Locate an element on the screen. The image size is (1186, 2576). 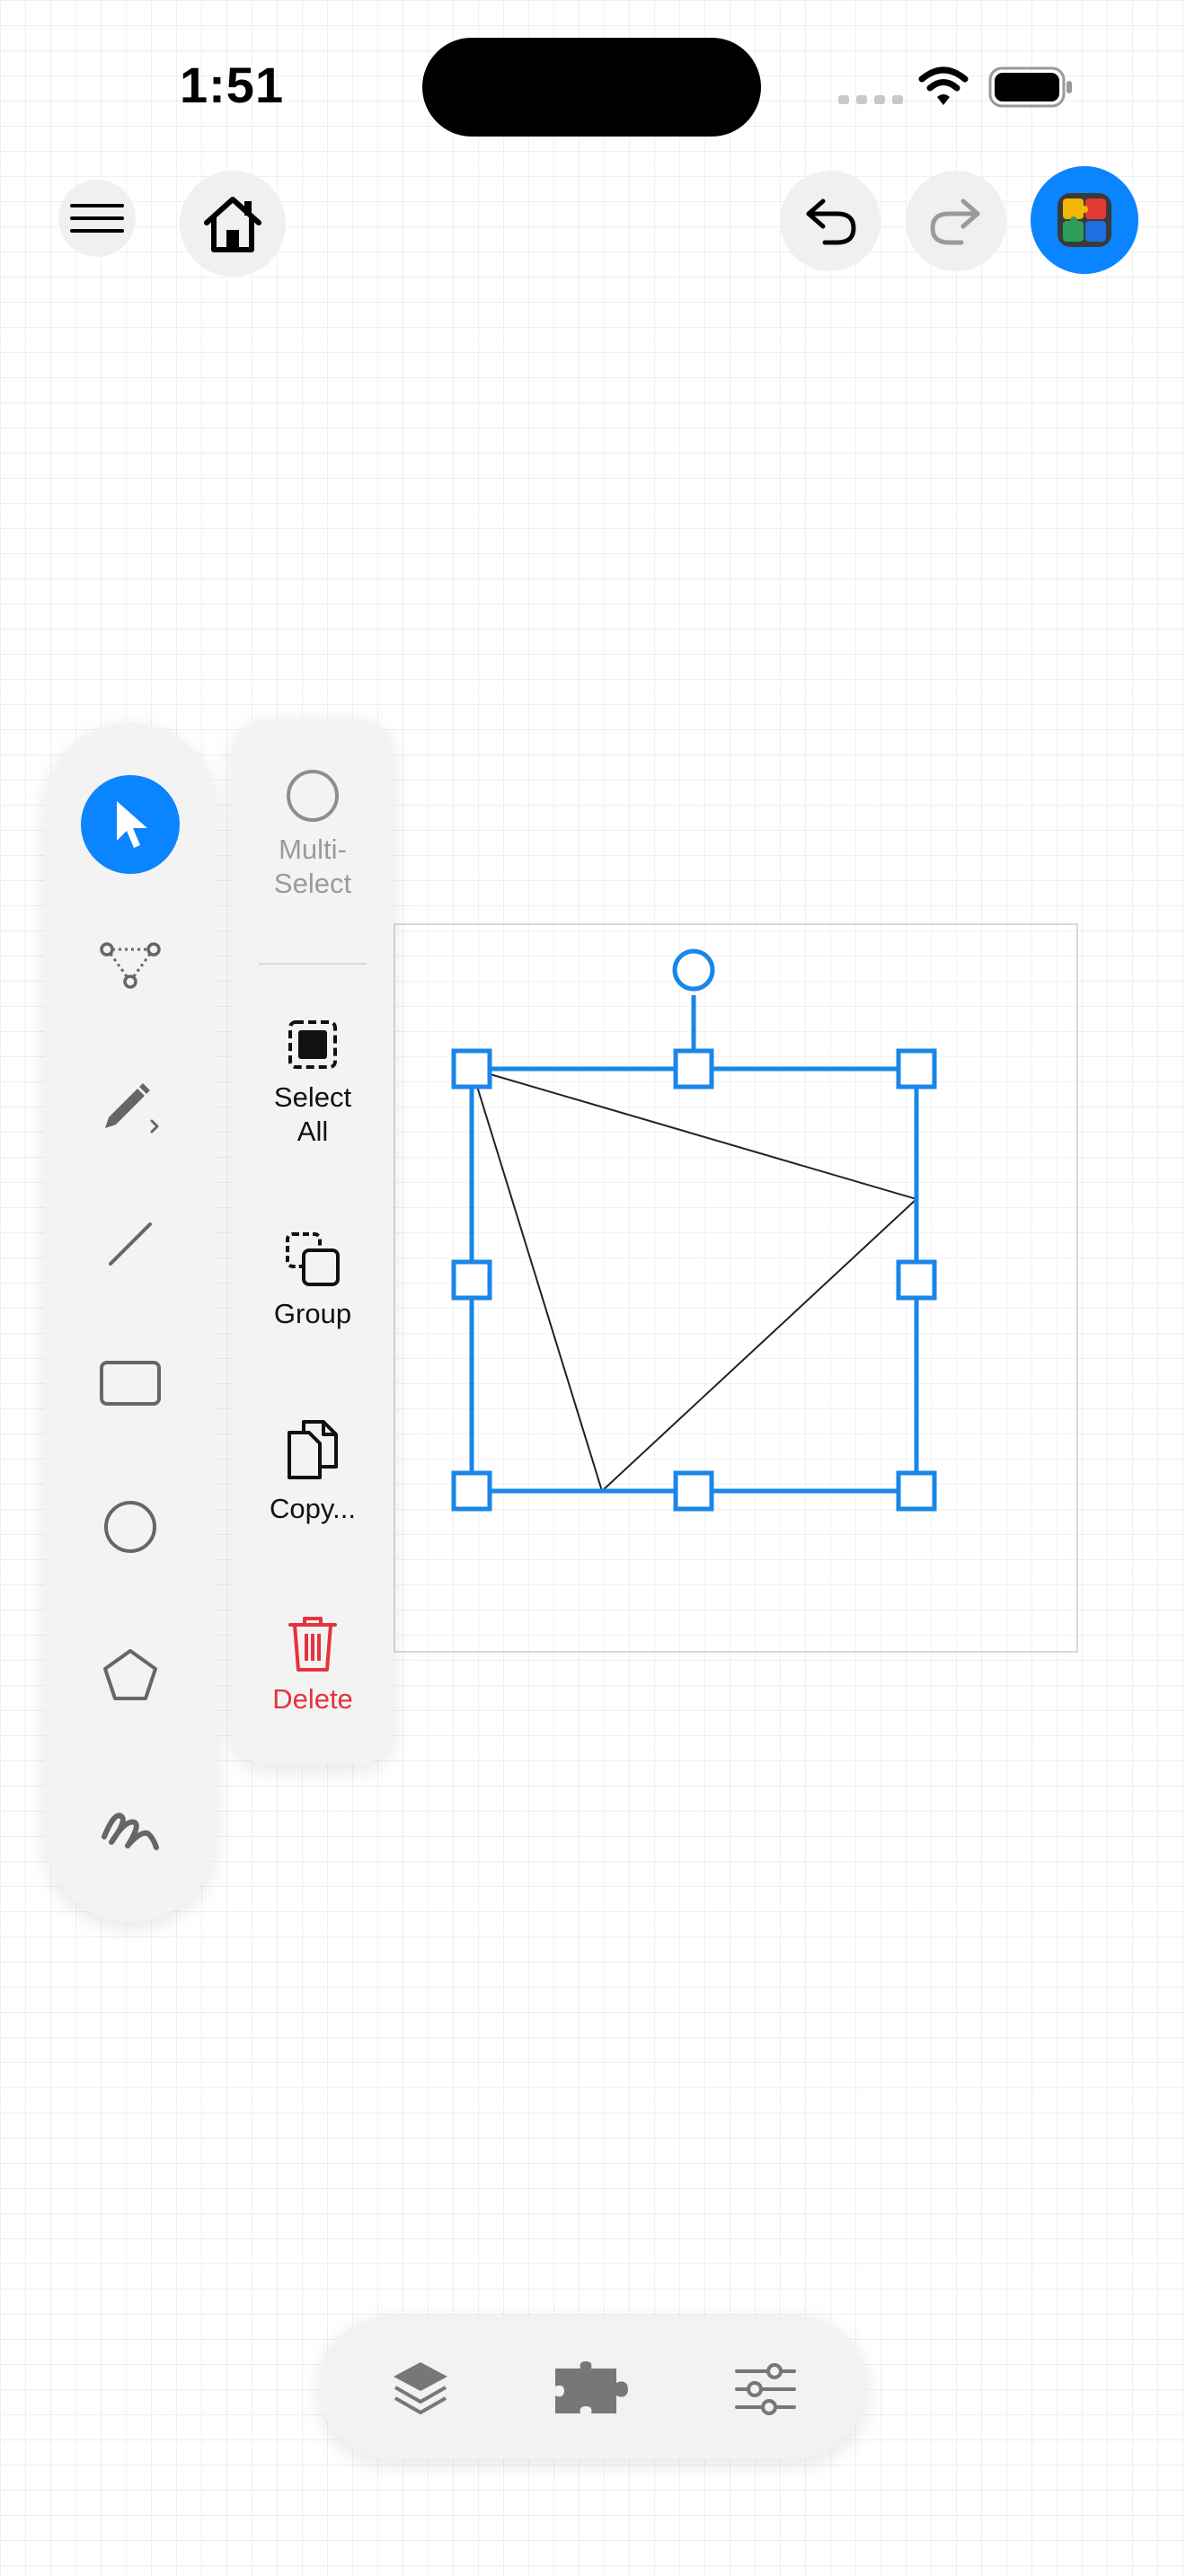
resize-handle-left is located at coordinates (471, 1280).